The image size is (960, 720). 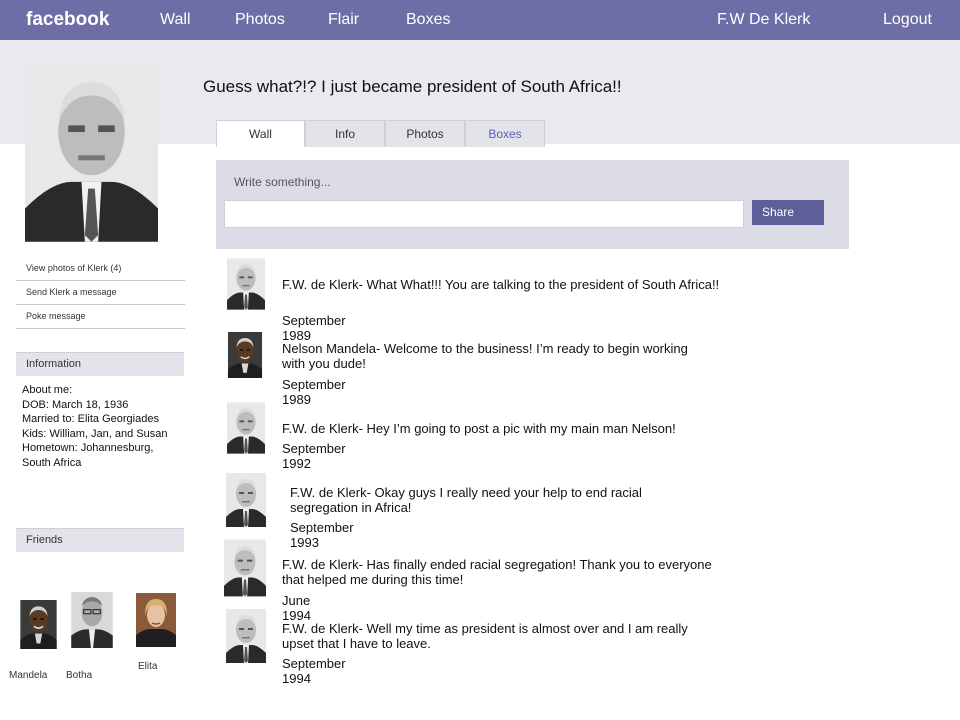 What do you see at coordinates (425, 133) in the screenshot?
I see `tab-photos: Photos` at bounding box center [425, 133].